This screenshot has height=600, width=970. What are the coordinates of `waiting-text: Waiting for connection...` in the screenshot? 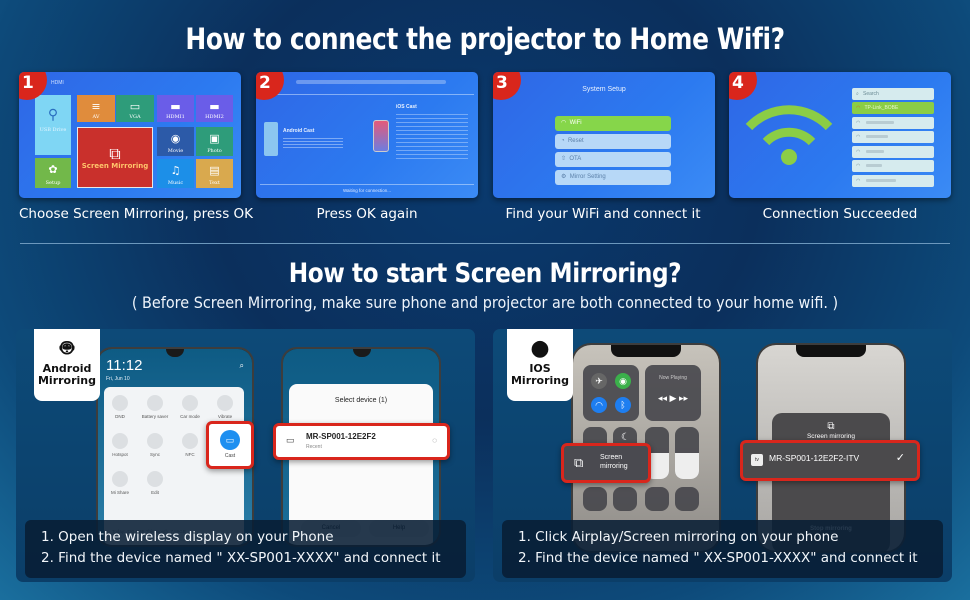 It's located at (367, 190).